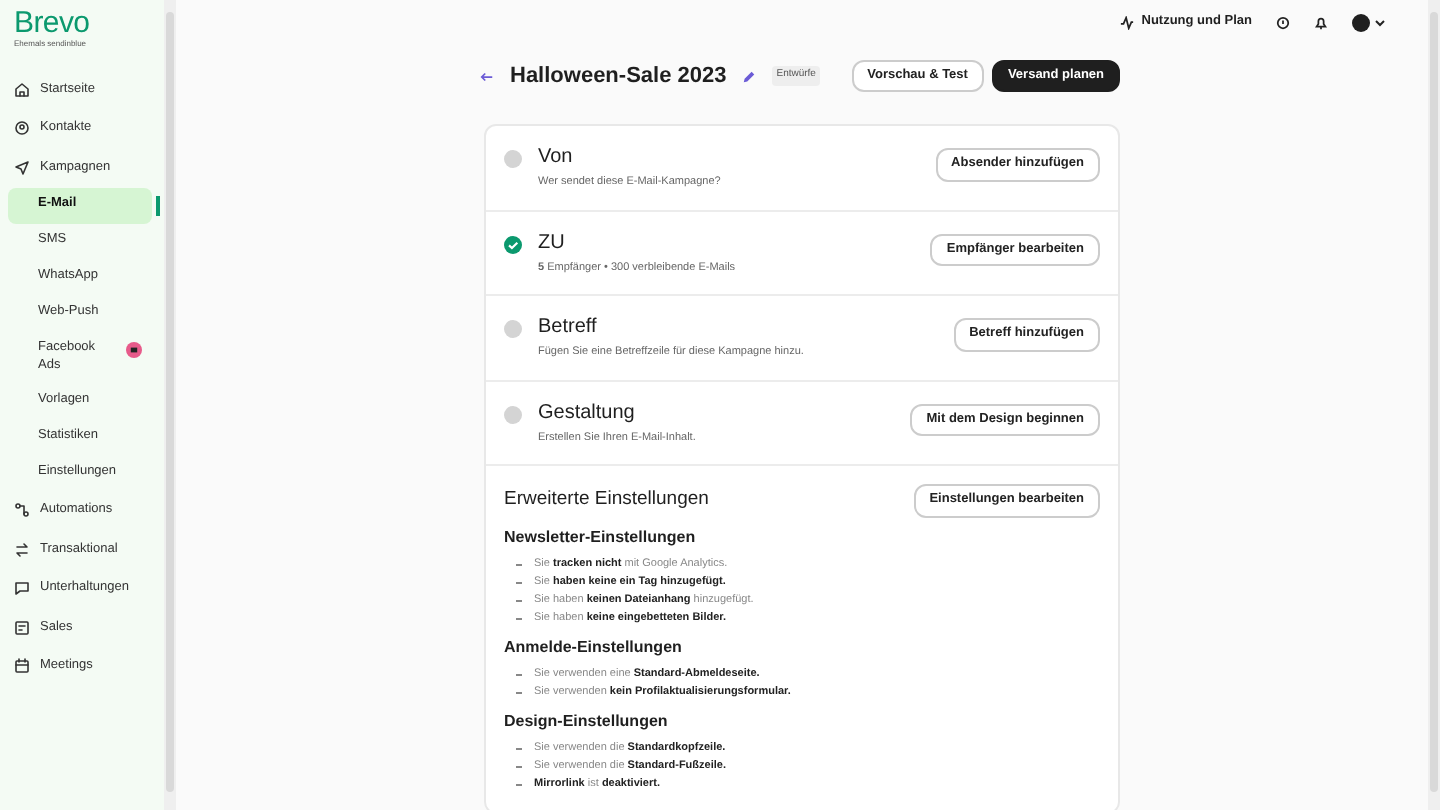  I want to click on bell-icon, so click(1321, 22).